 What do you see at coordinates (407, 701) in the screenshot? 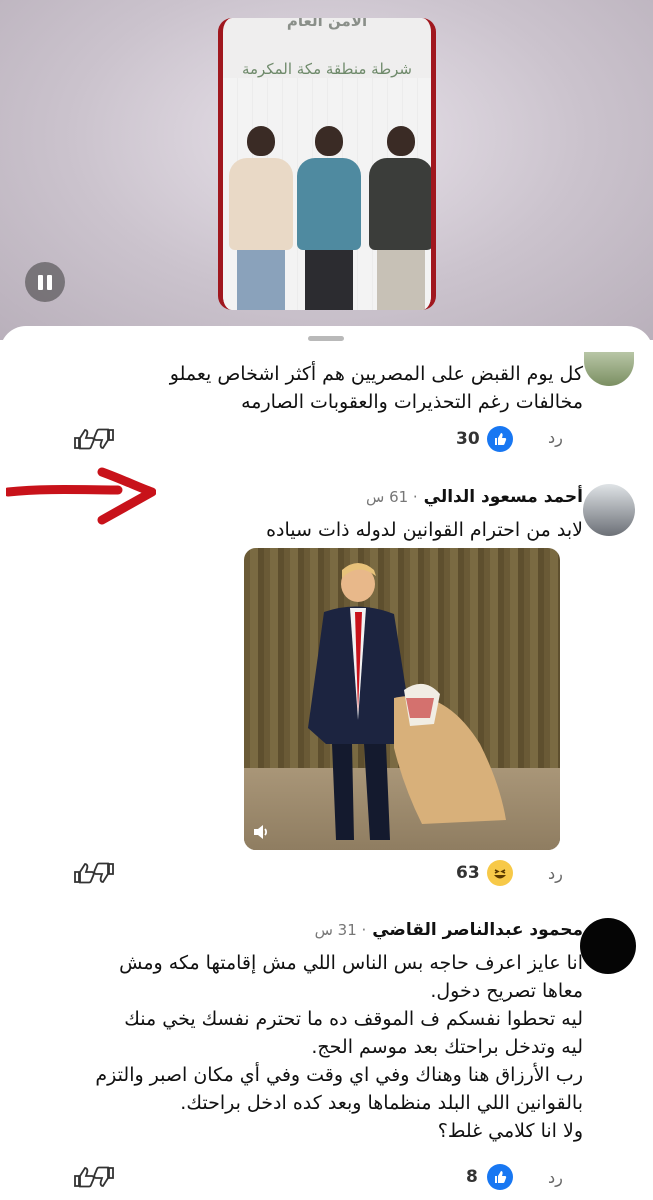
I see `image-figures` at bounding box center [407, 701].